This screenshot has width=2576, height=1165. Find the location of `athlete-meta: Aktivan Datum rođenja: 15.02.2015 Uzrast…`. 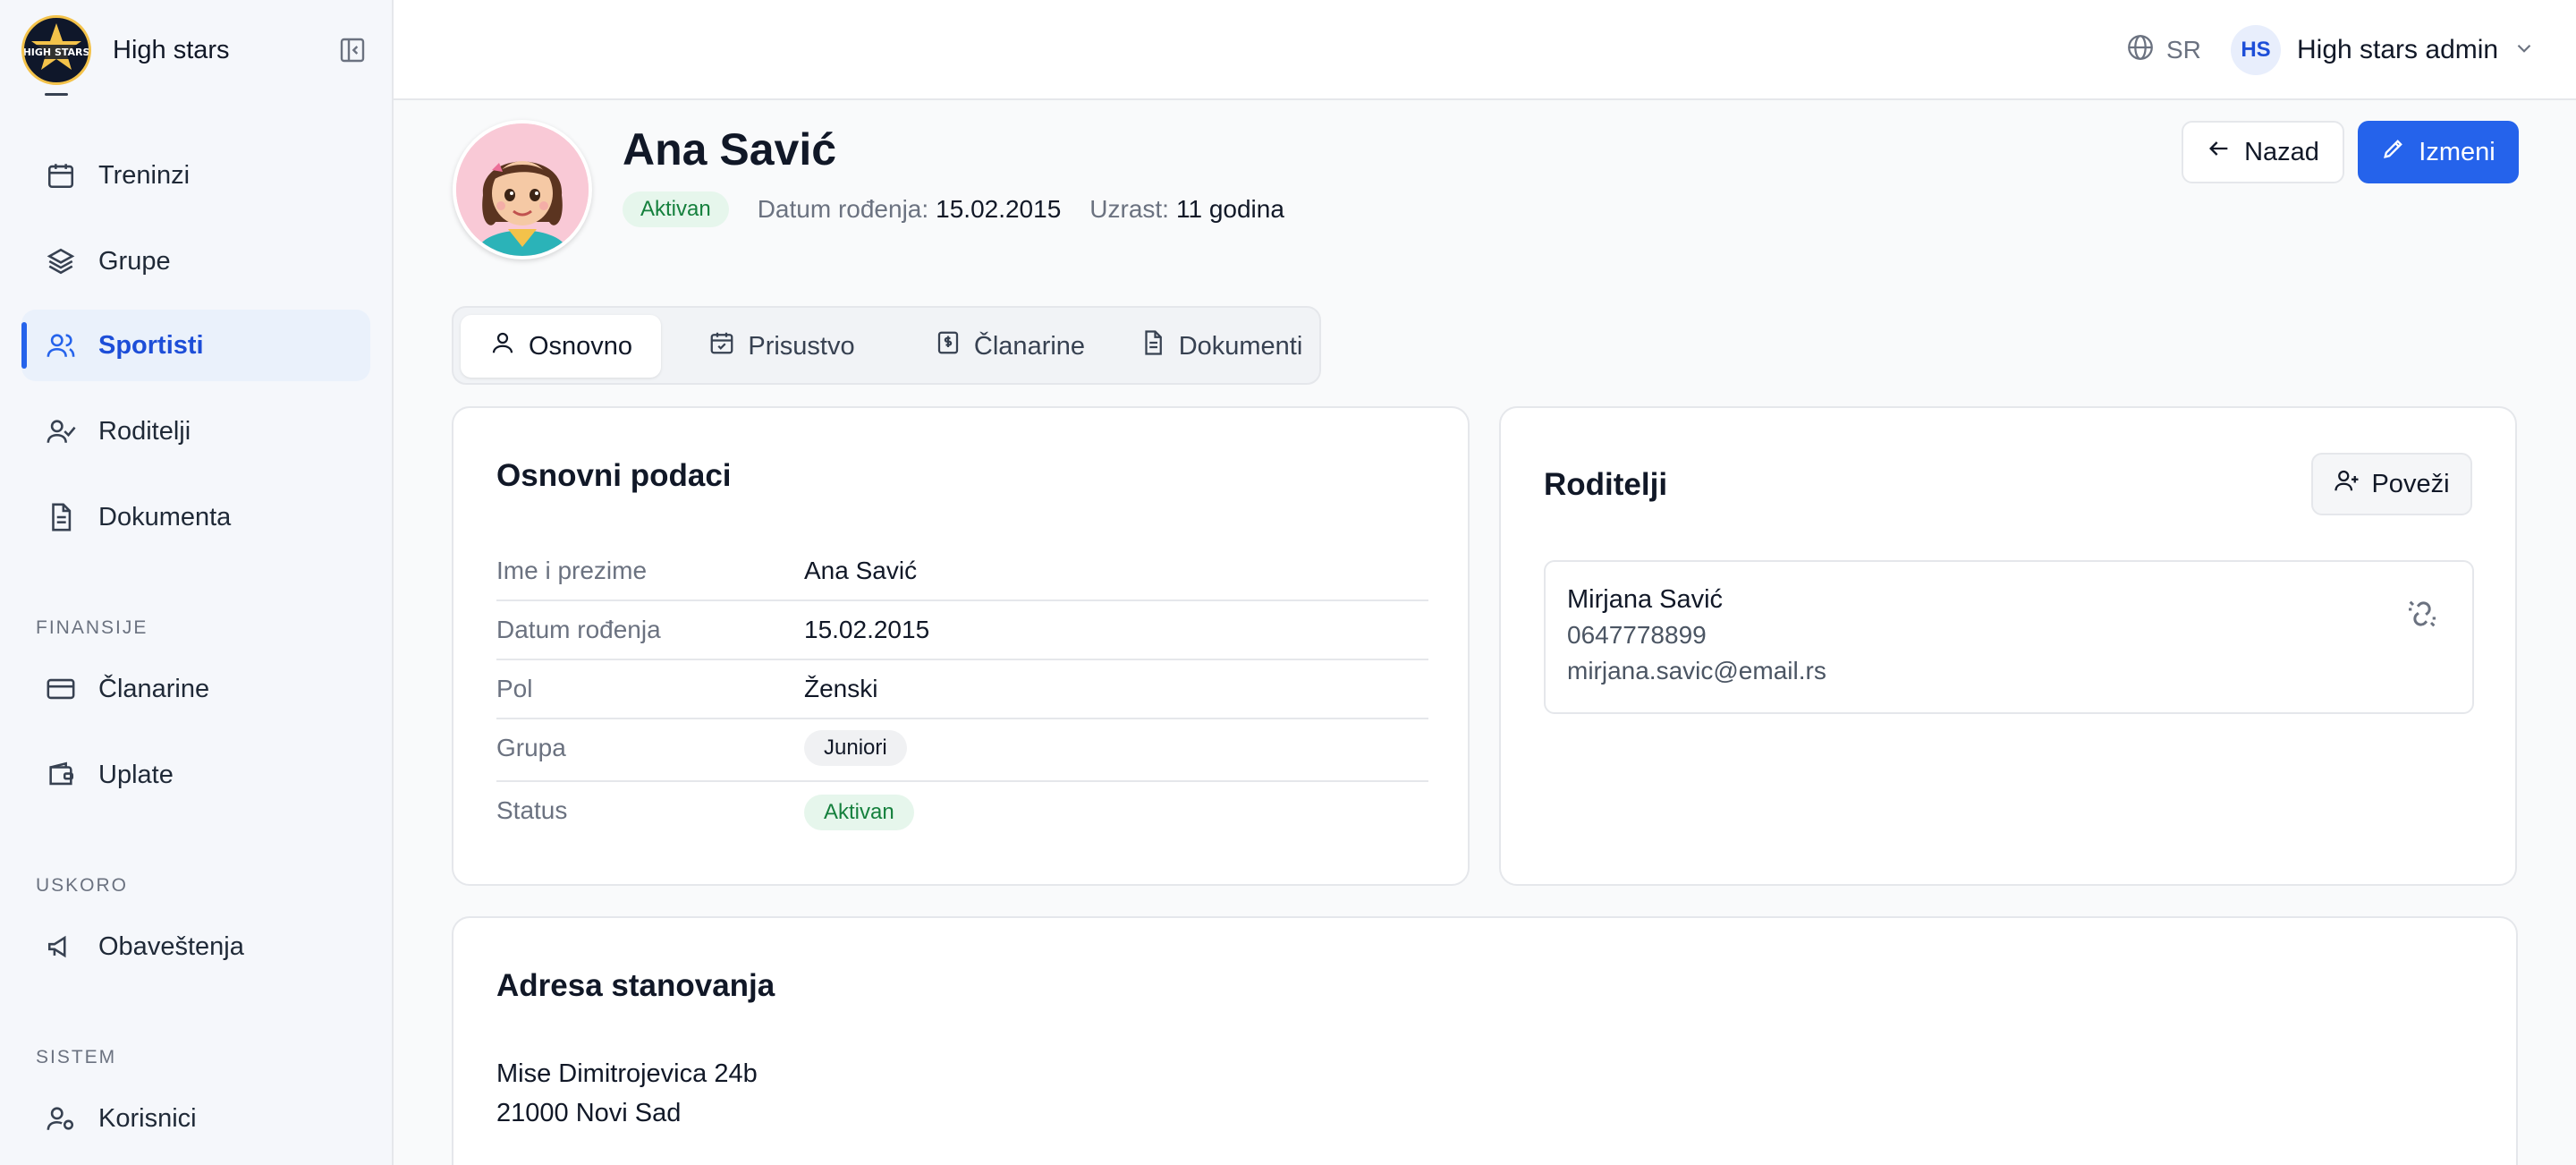

athlete-meta: Aktivan Datum rođenja: 15.02.2015 Uzrast… is located at coordinates (953, 209).